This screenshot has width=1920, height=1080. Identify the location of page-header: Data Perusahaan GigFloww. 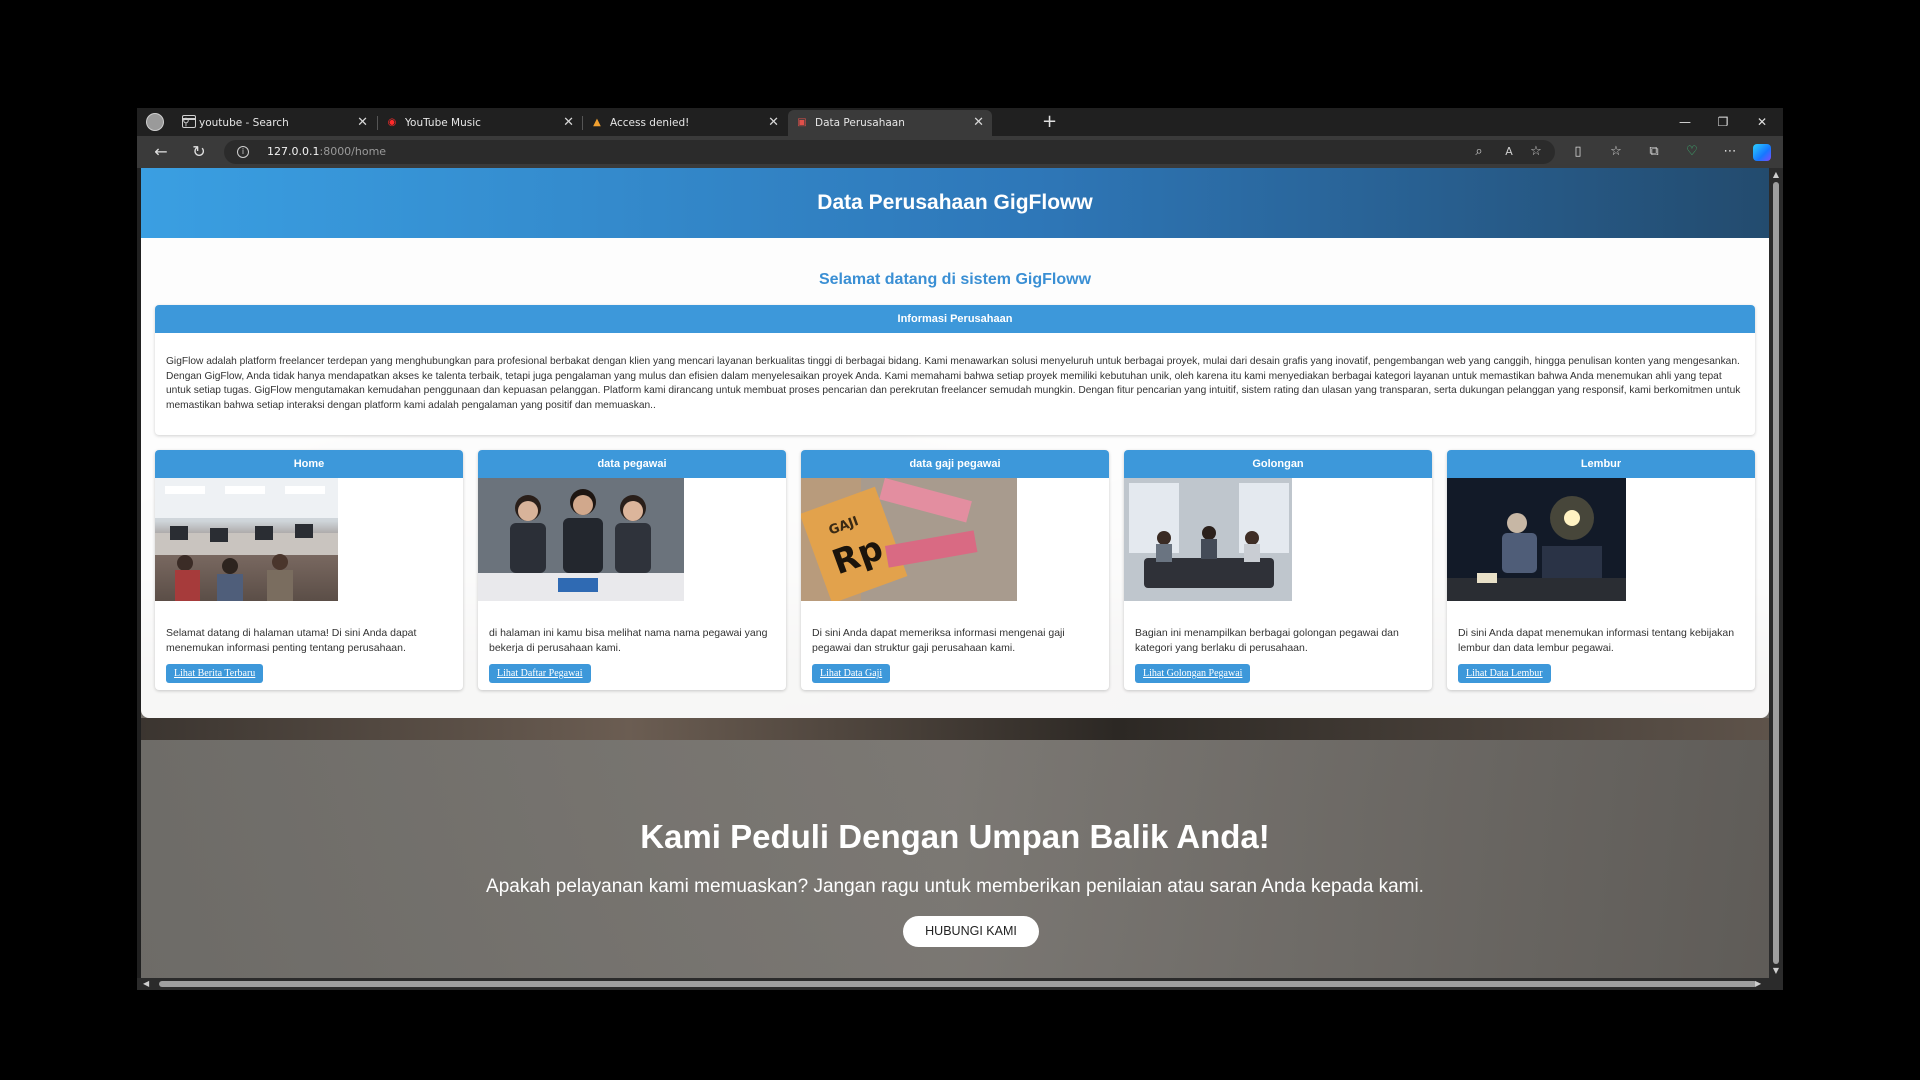
(955, 203).